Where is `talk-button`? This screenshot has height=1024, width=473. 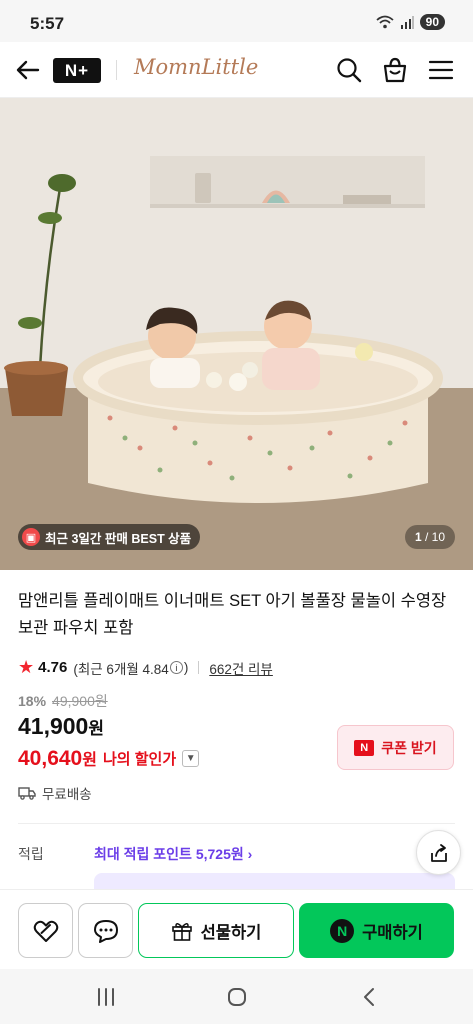
talk-button is located at coordinates (105, 930).